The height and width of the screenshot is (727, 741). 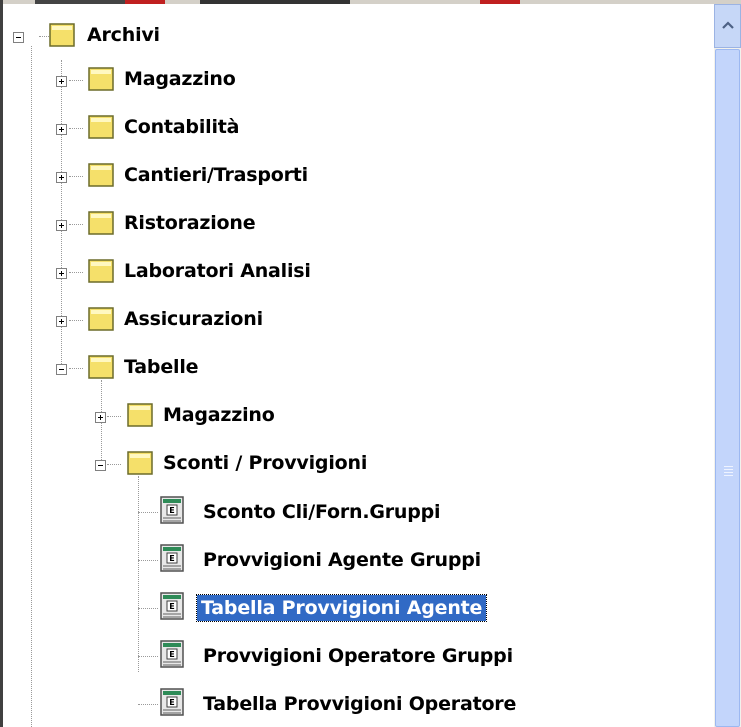 What do you see at coordinates (161, 367) in the screenshot?
I see `tree-node-label: Tabelle` at bounding box center [161, 367].